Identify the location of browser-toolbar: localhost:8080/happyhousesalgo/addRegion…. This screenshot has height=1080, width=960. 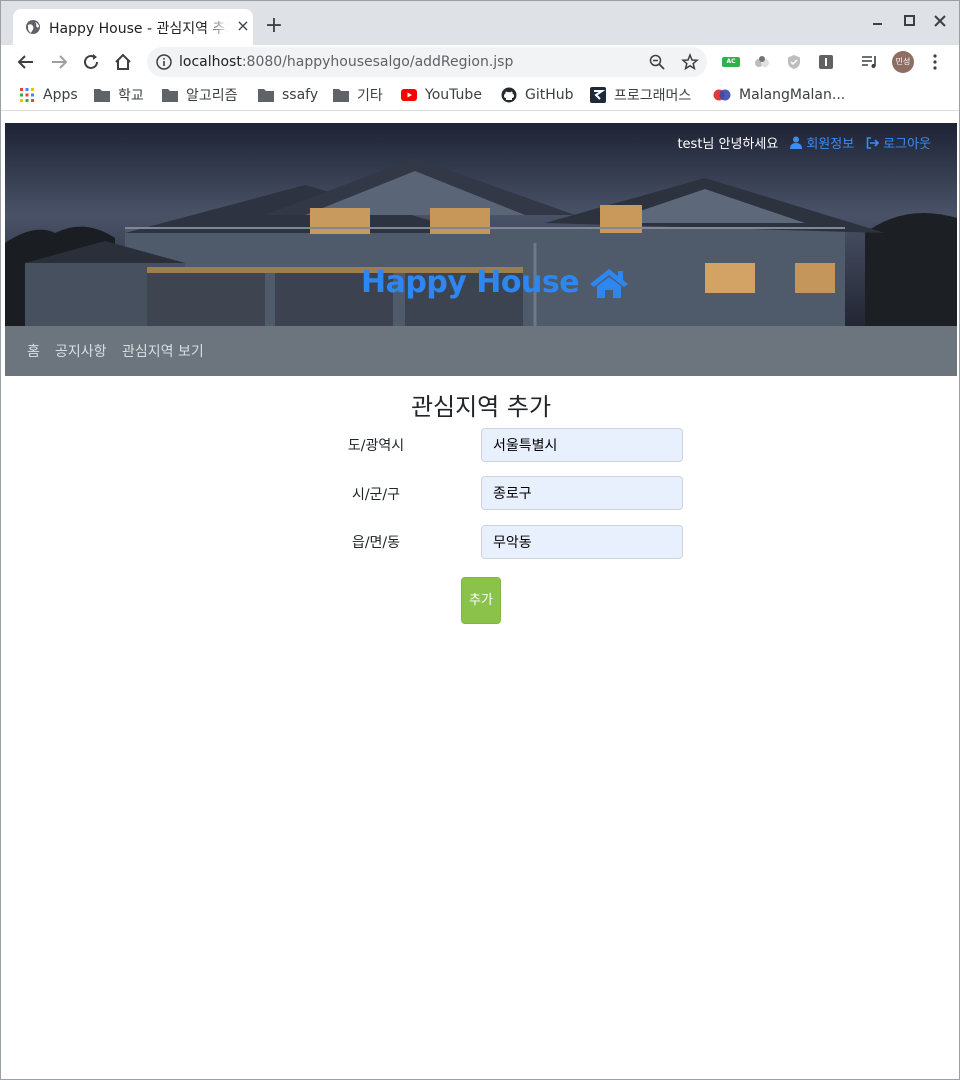
(480, 62).